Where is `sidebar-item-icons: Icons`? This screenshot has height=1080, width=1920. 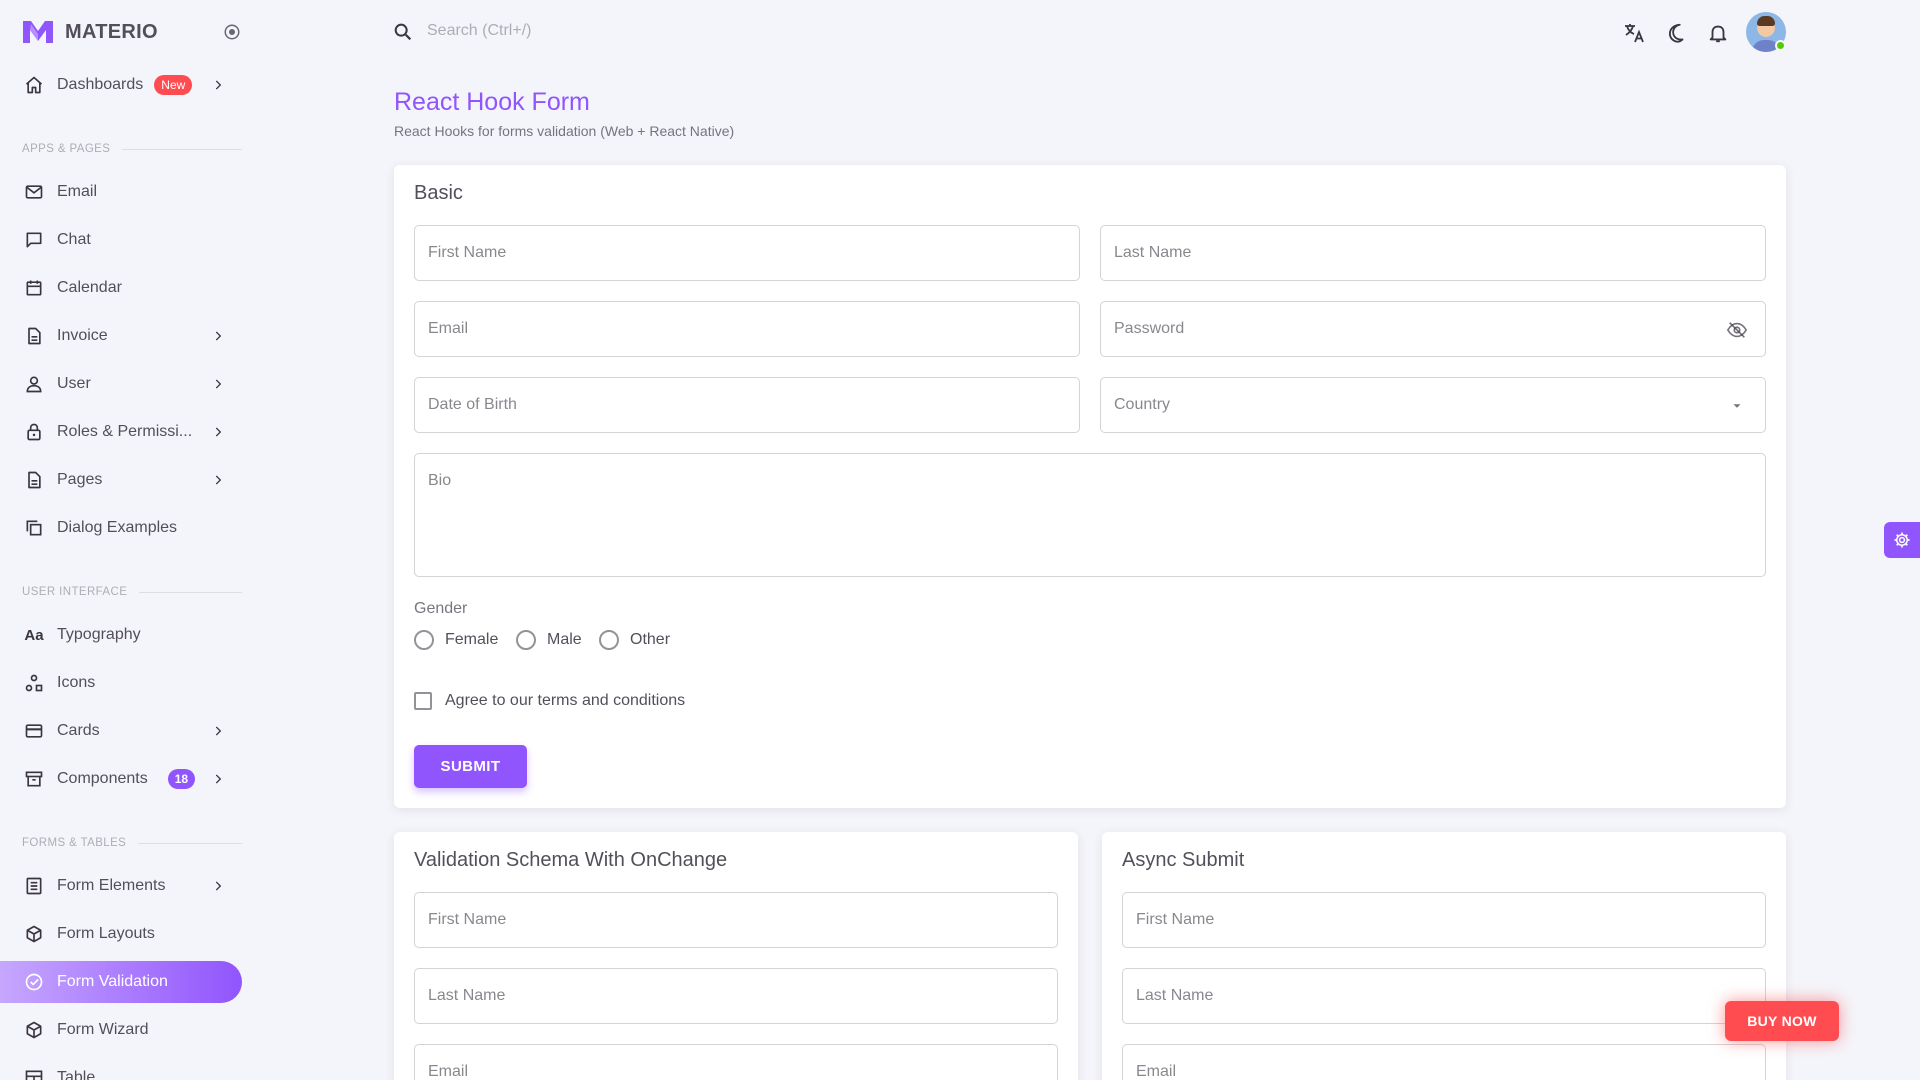
sidebar-item-icons: Icons is located at coordinates (121, 683).